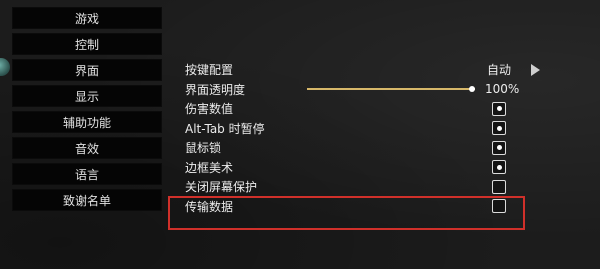 This screenshot has height=269, width=600. Describe the element at coordinates (499, 167) in the screenshot. I see `border-art-checkbox` at that location.